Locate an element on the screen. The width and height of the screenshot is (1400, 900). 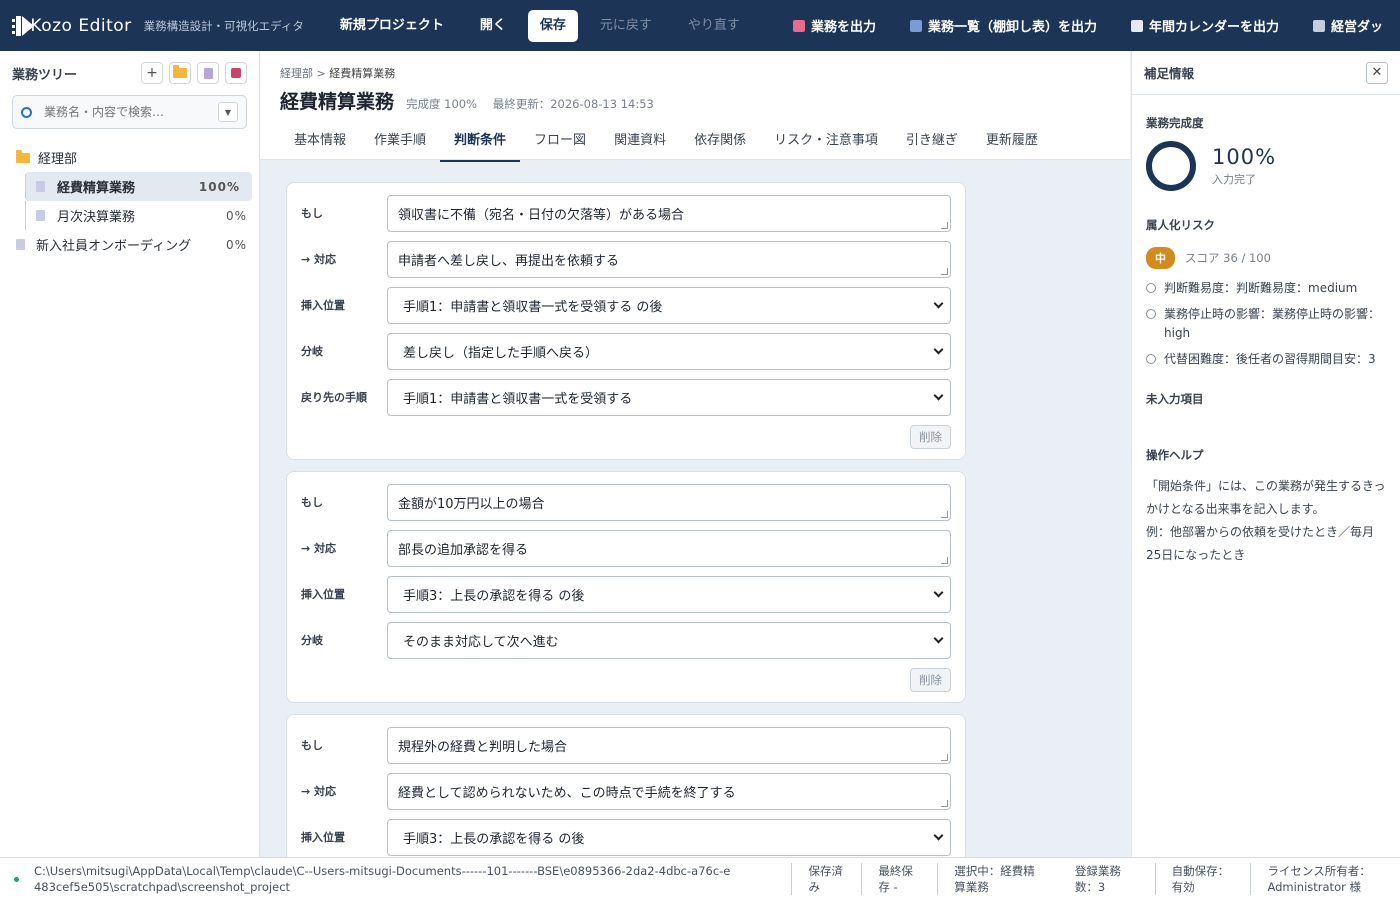
if-textarea: 金額が10万円以上の場合 is located at coordinates (669, 502).